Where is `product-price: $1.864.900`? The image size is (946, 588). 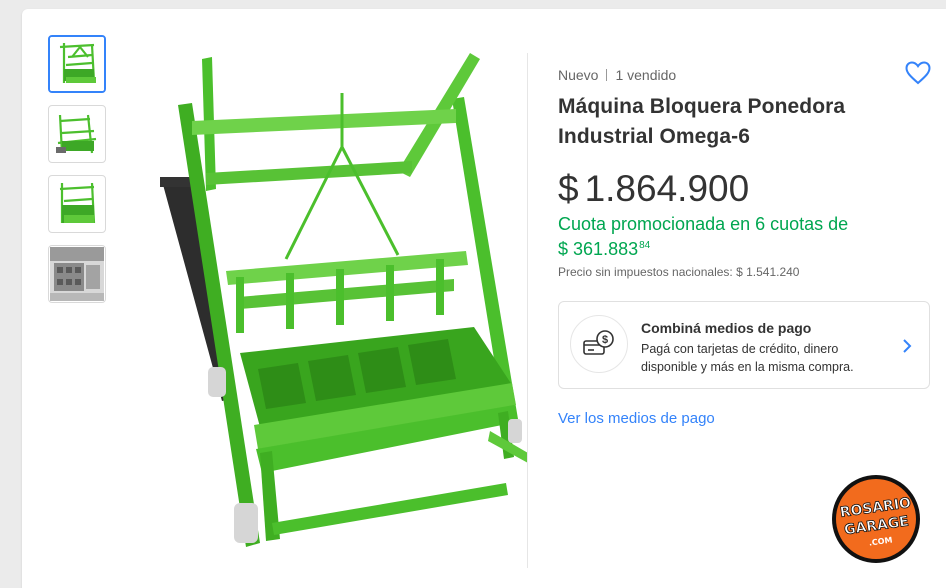 product-price: $1.864.900 is located at coordinates (653, 189).